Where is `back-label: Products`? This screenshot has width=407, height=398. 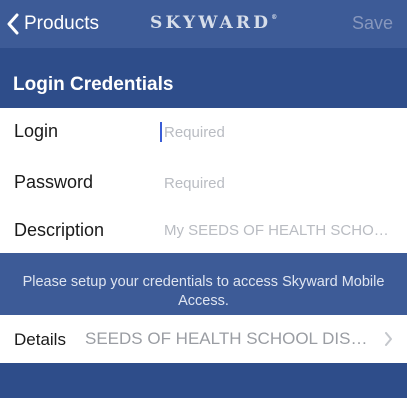
back-label: Products is located at coordinates (61, 23).